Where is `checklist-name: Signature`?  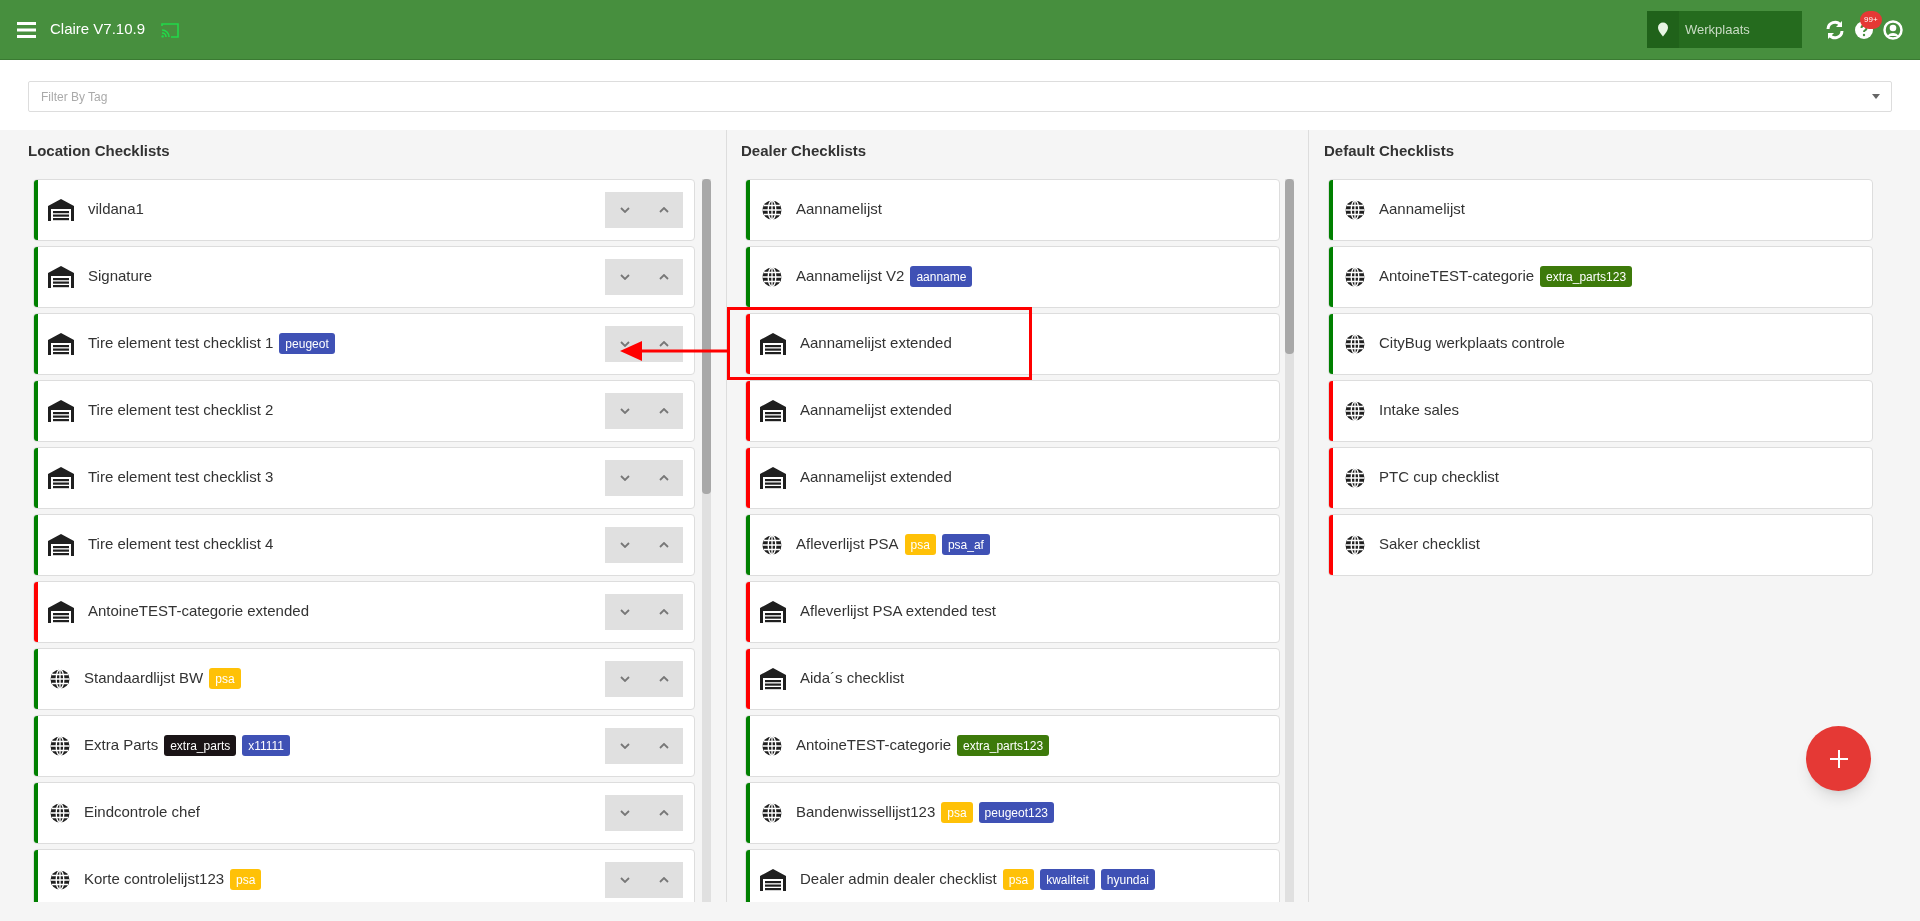
checklist-name: Signature is located at coordinates (120, 276).